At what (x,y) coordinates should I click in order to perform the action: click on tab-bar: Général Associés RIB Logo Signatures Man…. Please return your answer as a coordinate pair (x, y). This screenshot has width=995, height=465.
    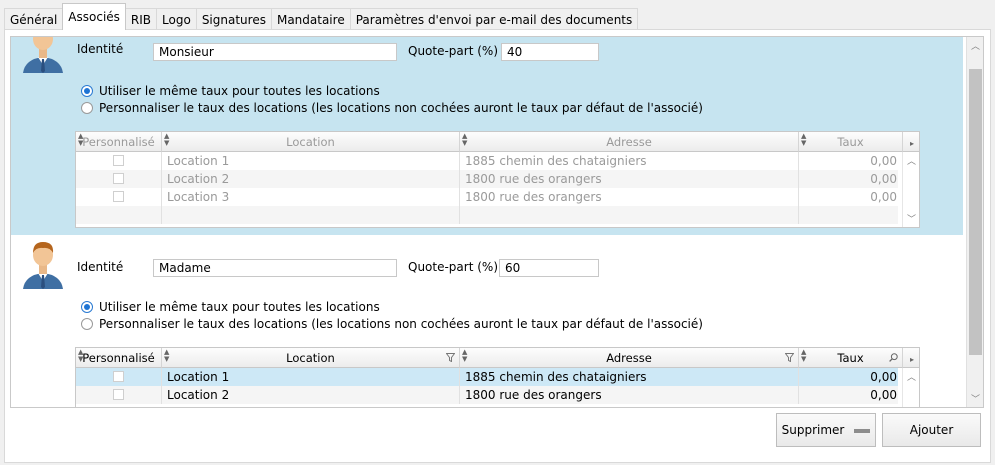
    Looking at the image, I should click on (321, 16).